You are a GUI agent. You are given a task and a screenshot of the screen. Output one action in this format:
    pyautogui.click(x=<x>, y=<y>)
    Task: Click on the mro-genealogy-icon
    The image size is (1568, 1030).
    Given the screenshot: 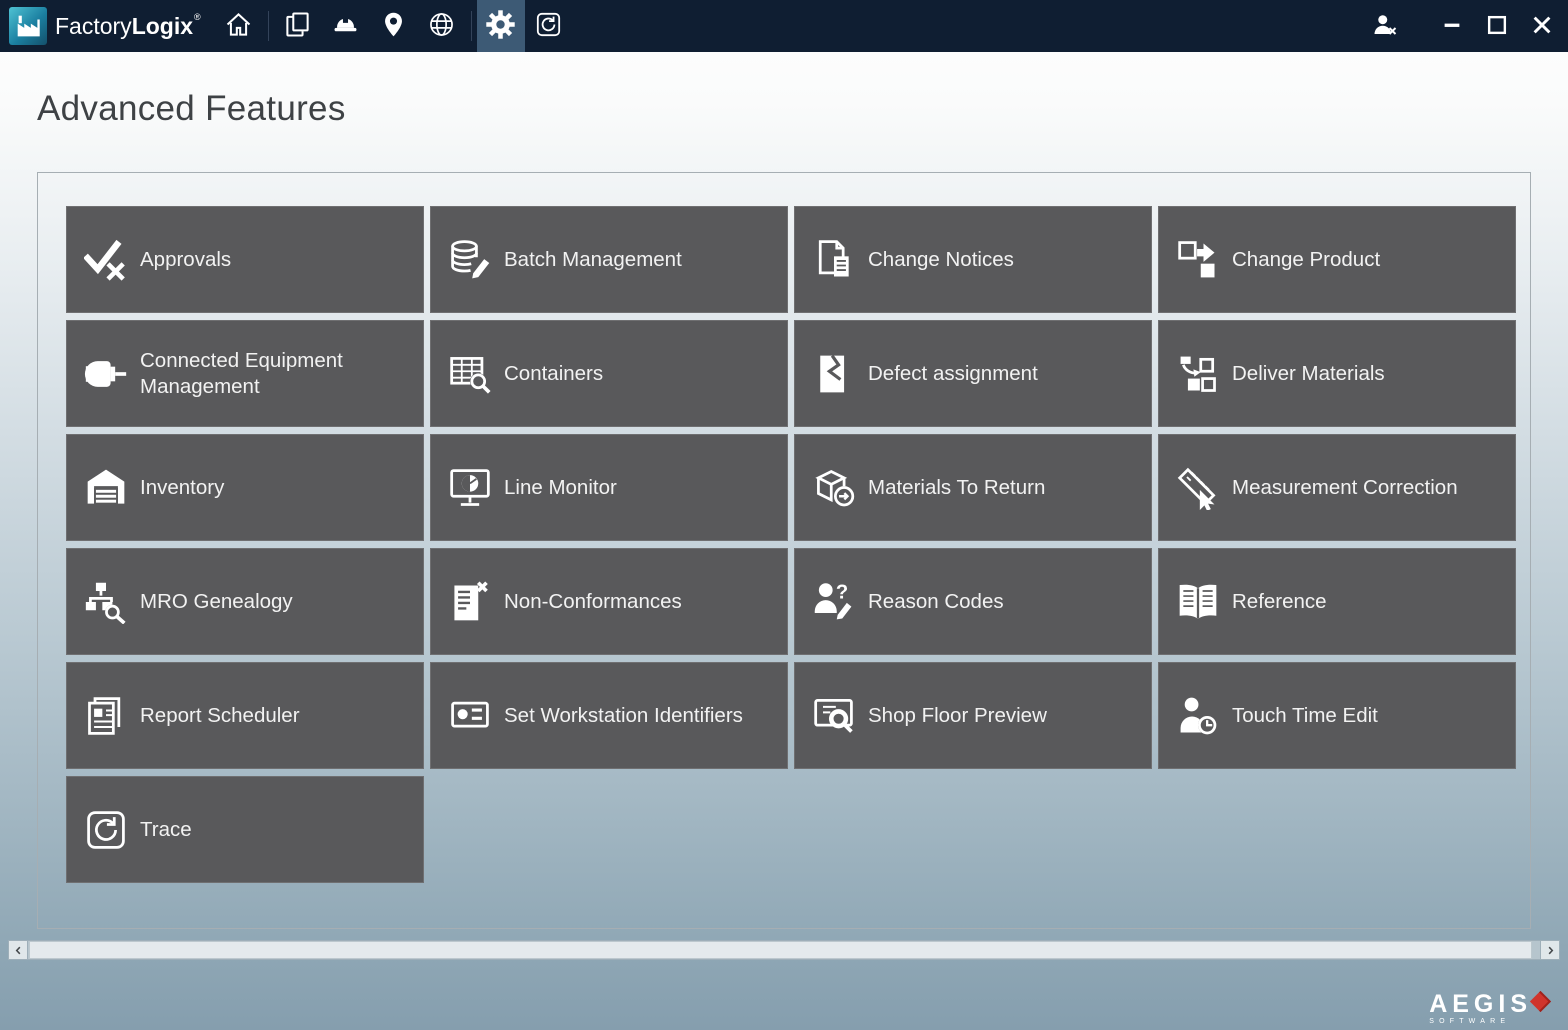 What is the action you would take?
    pyautogui.click(x=106, y=602)
    